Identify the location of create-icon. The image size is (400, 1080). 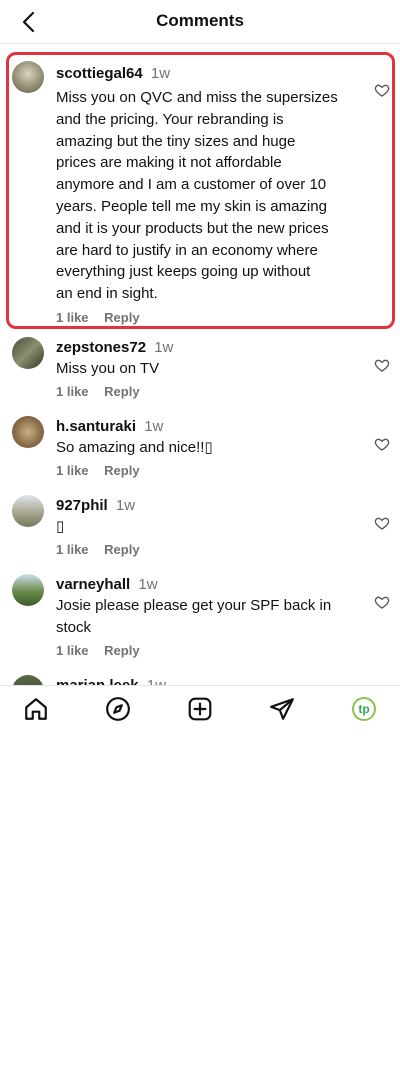
(200, 709).